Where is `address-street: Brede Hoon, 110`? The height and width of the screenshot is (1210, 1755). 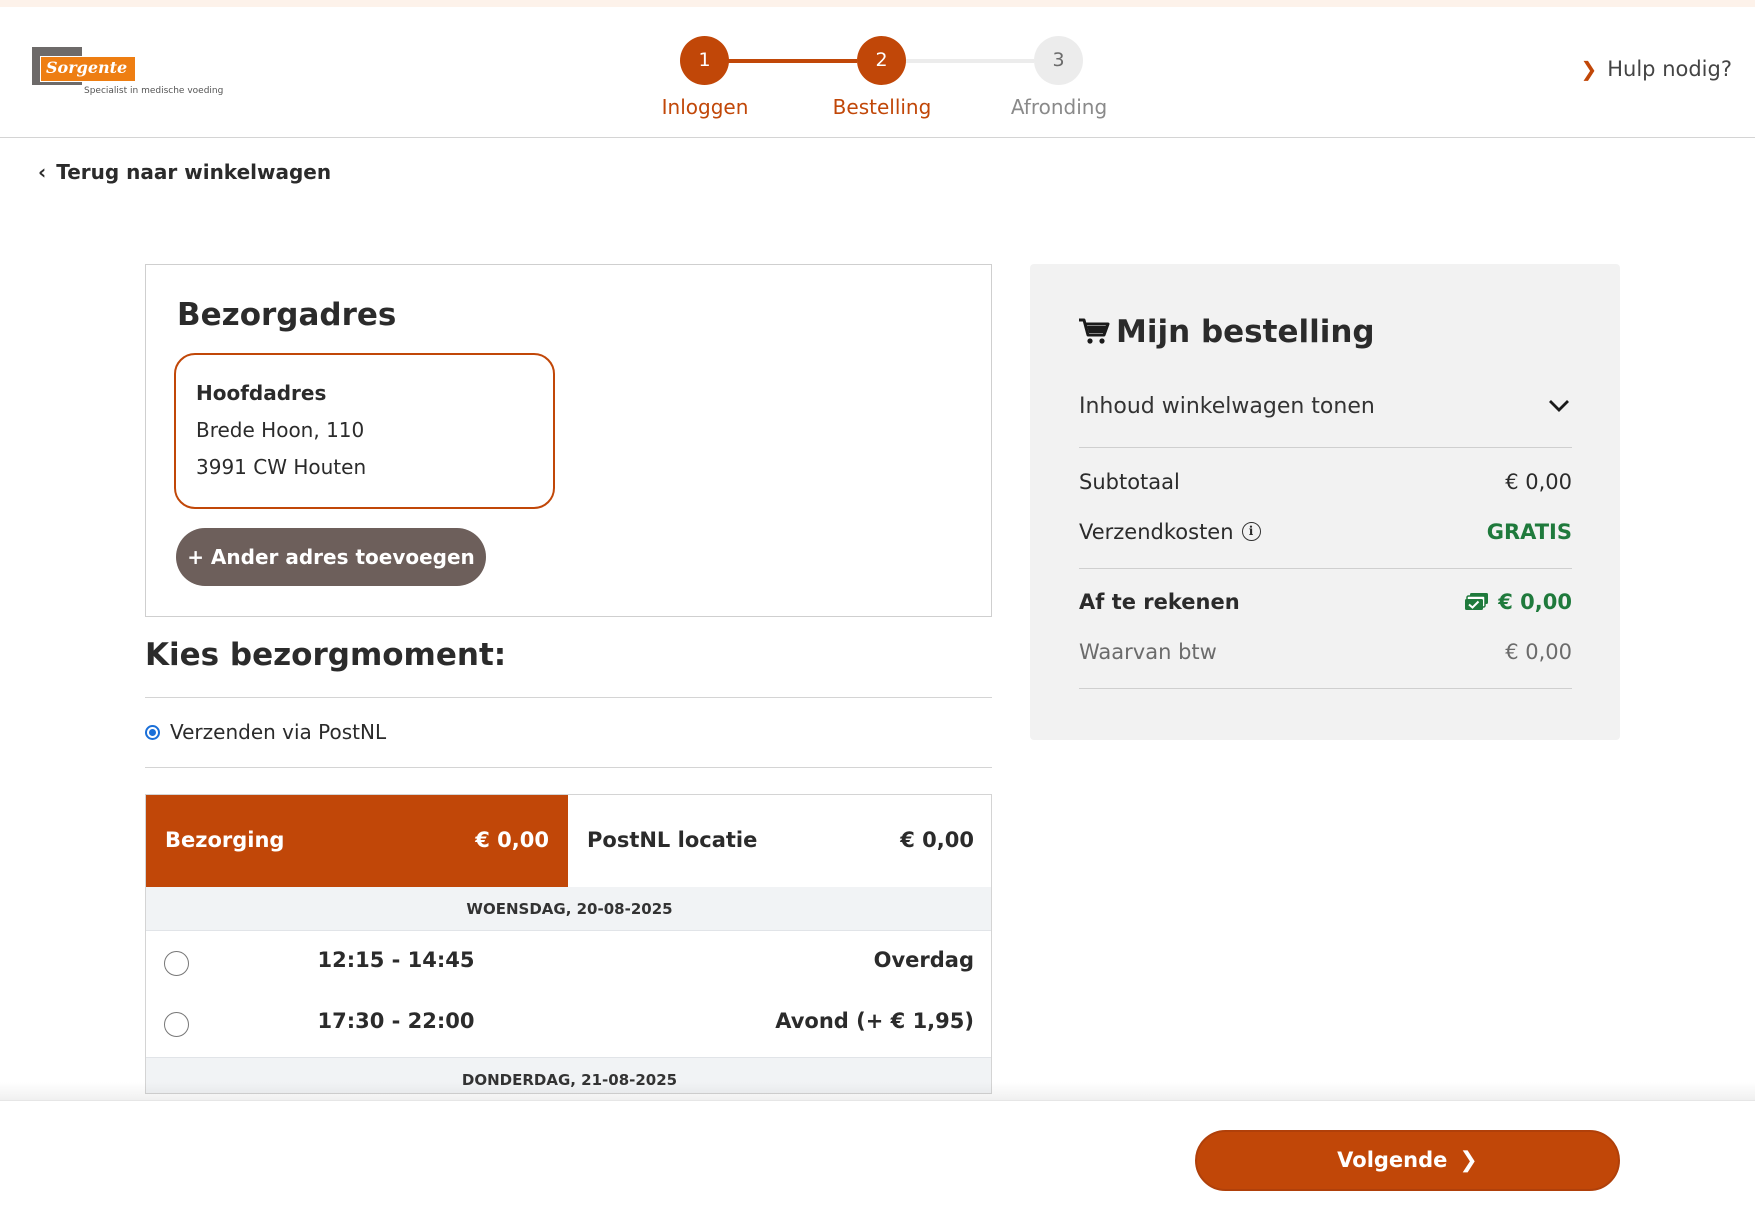
address-street: Brede Hoon, 110 is located at coordinates (280, 430).